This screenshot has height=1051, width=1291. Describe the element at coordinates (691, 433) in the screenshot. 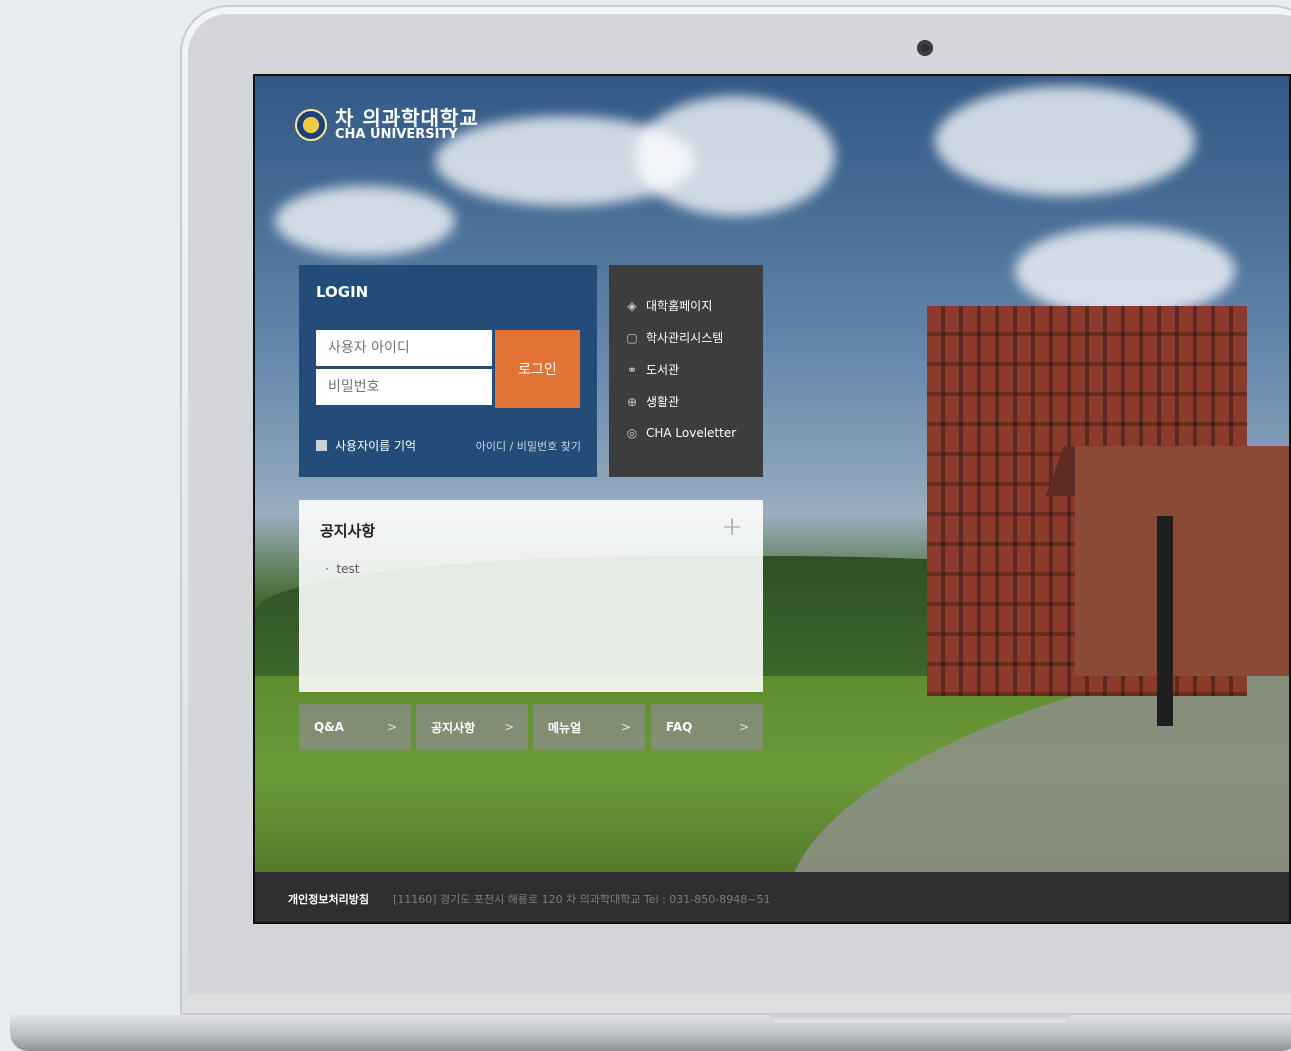

I see `quick-link-label: CHA Loveletter` at that location.